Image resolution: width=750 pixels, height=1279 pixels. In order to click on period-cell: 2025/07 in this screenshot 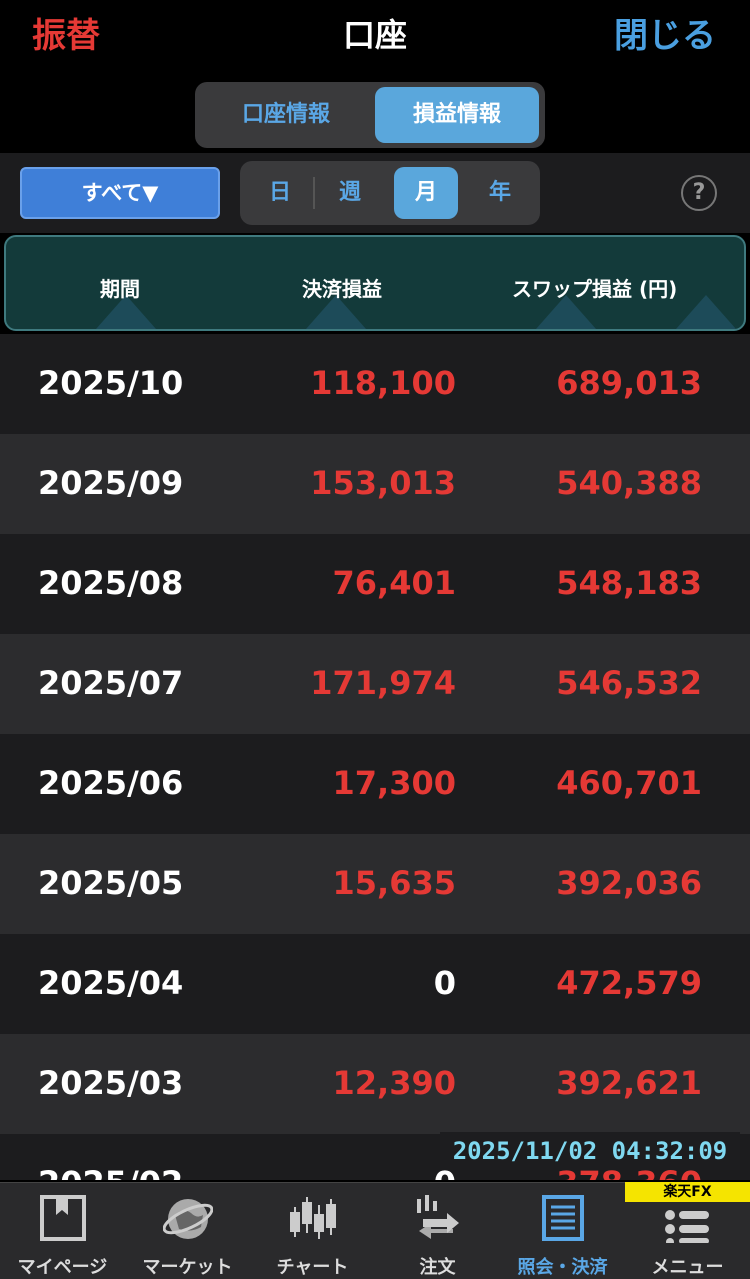, I will do `click(111, 683)`.